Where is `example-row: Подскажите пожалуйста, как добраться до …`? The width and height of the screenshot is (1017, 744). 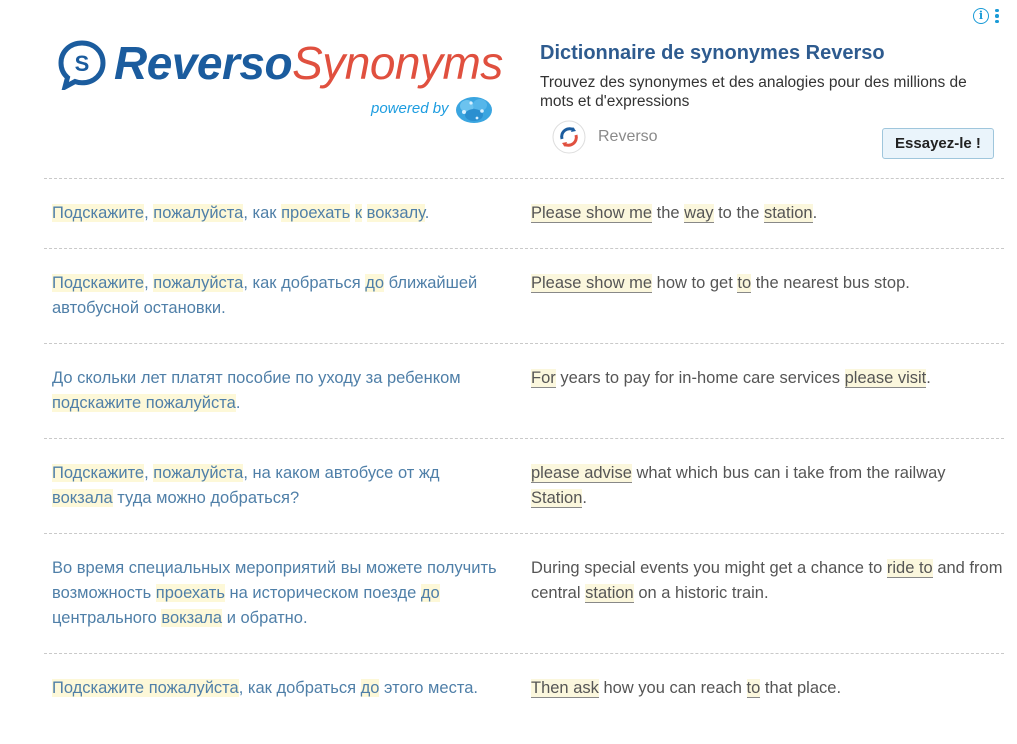
example-row: Подскажите пожалуйста, как добраться до … is located at coordinates (524, 688).